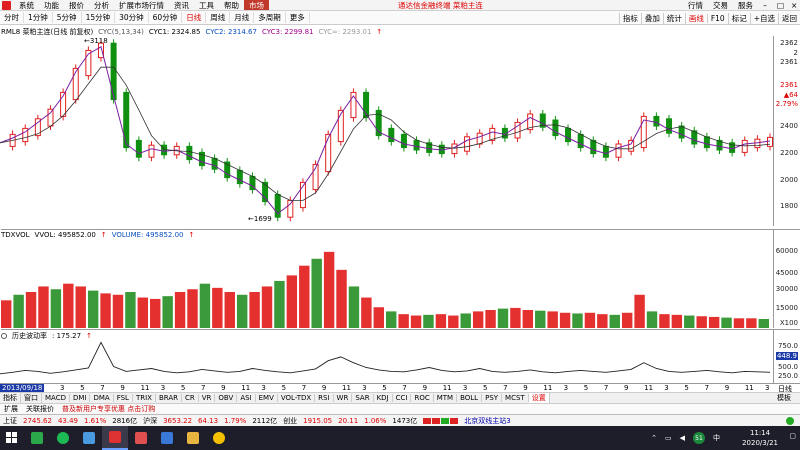 This screenshot has width=800, height=450. Describe the element at coordinates (492, 398) in the screenshot. I see `tab-psy: PSY` at that location.